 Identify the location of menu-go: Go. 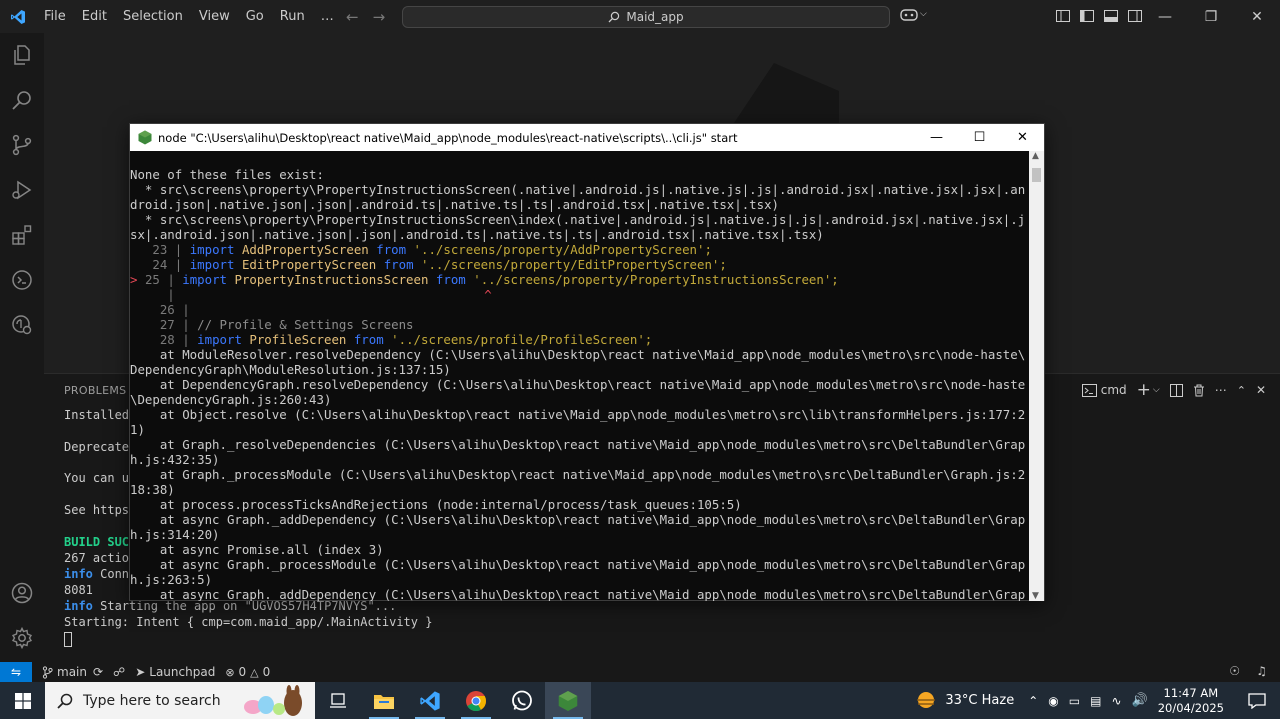
(255, 16).